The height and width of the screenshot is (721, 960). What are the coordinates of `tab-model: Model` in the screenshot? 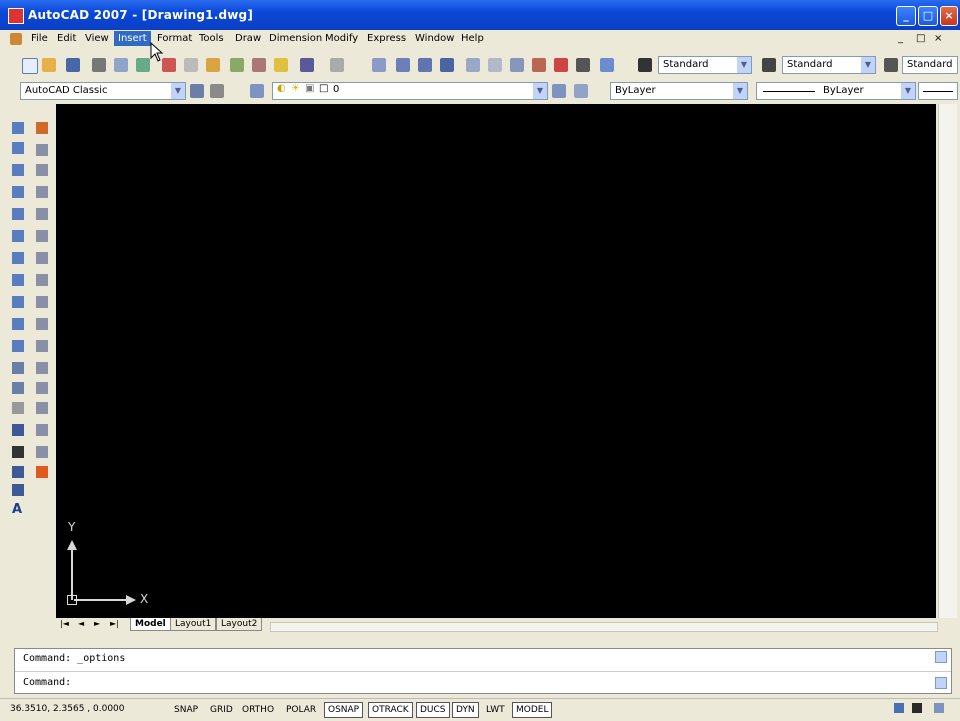 It's located at (150, 624).